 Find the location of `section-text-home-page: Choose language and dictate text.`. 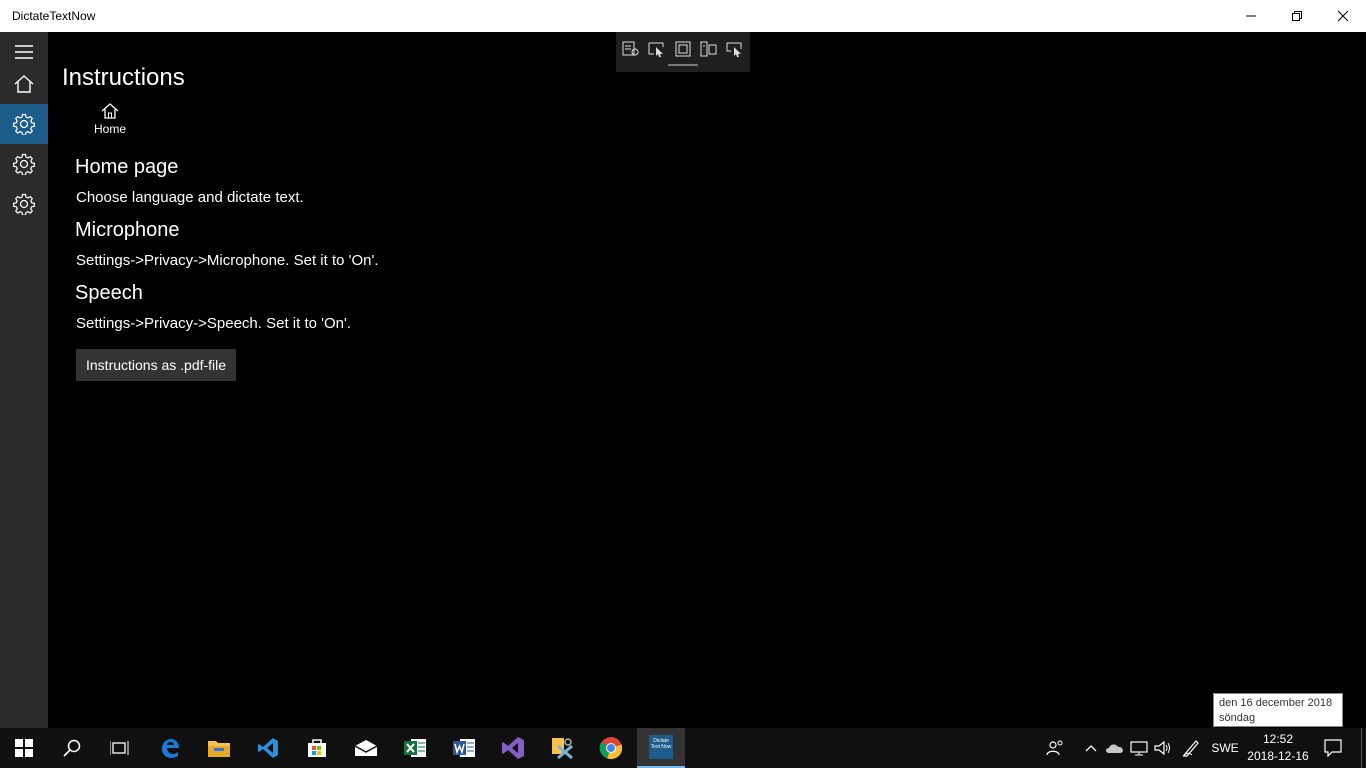

section-text-home-page: Choose language and dictate text. is located at coordinates (190, 197).